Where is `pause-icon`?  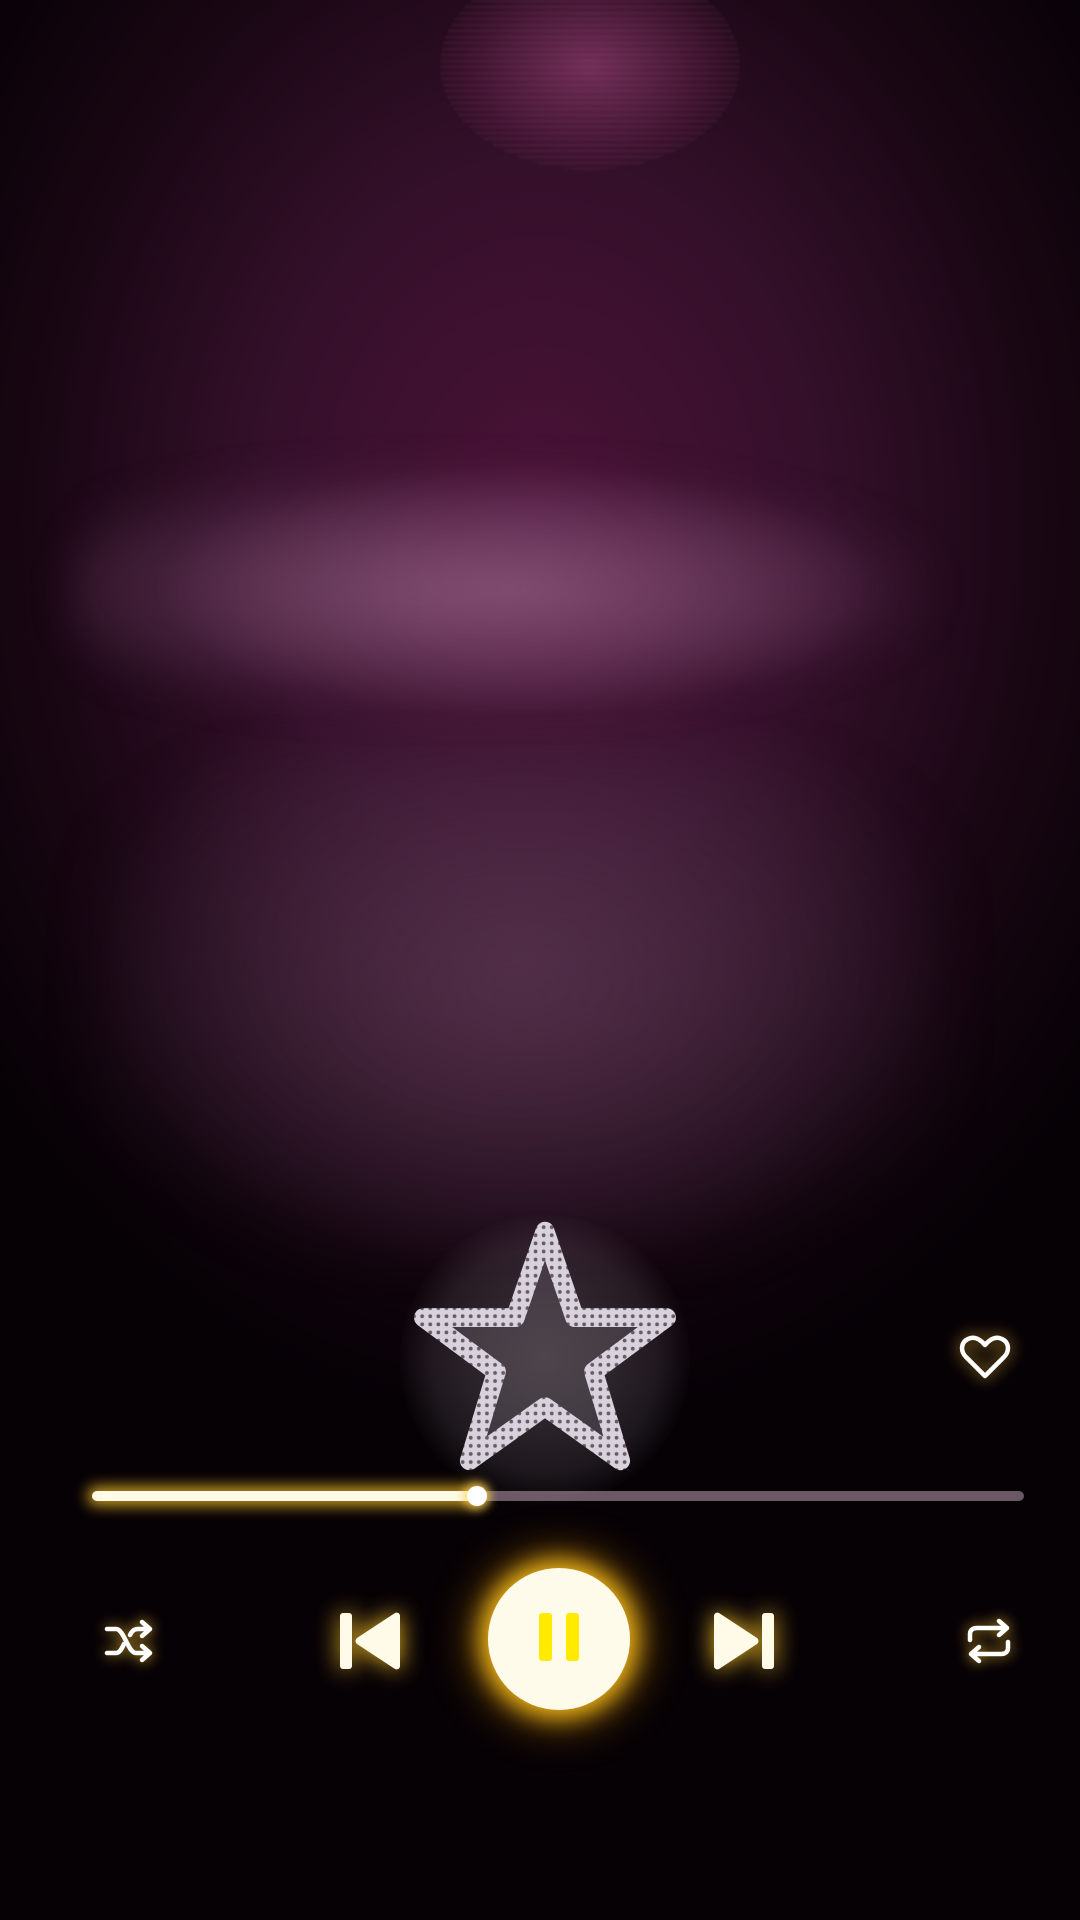
pause-icon is located at coordinates (559, 1639).